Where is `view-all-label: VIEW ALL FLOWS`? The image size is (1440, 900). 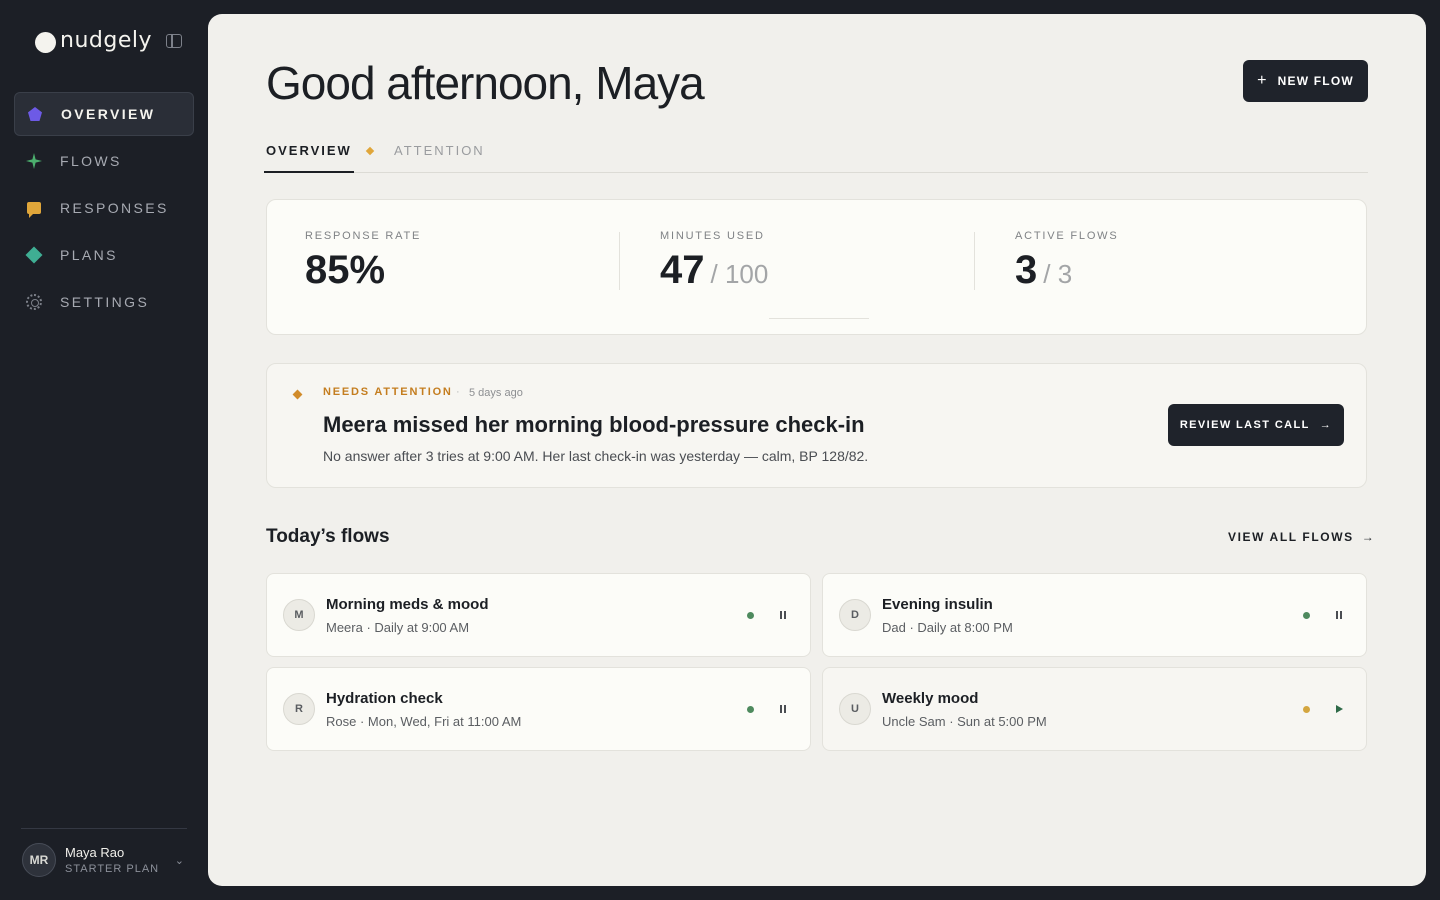
view-all-label: VIEW ALL FLOWS is located at coordinates (1291, 537).